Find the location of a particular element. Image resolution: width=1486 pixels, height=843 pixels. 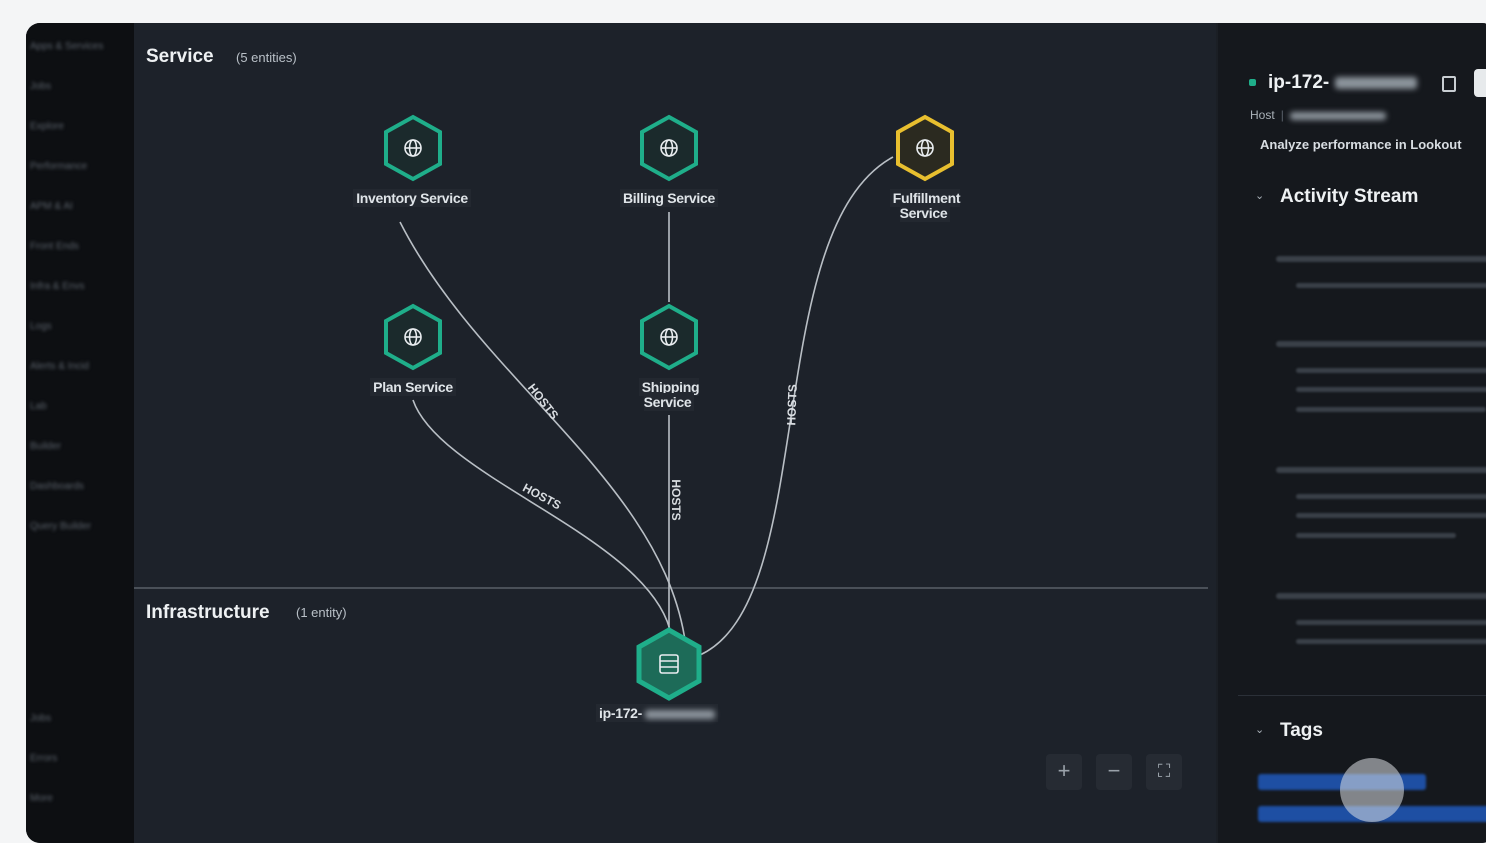

billing-service-label: Billing Service is located at coordinates (669, 198).